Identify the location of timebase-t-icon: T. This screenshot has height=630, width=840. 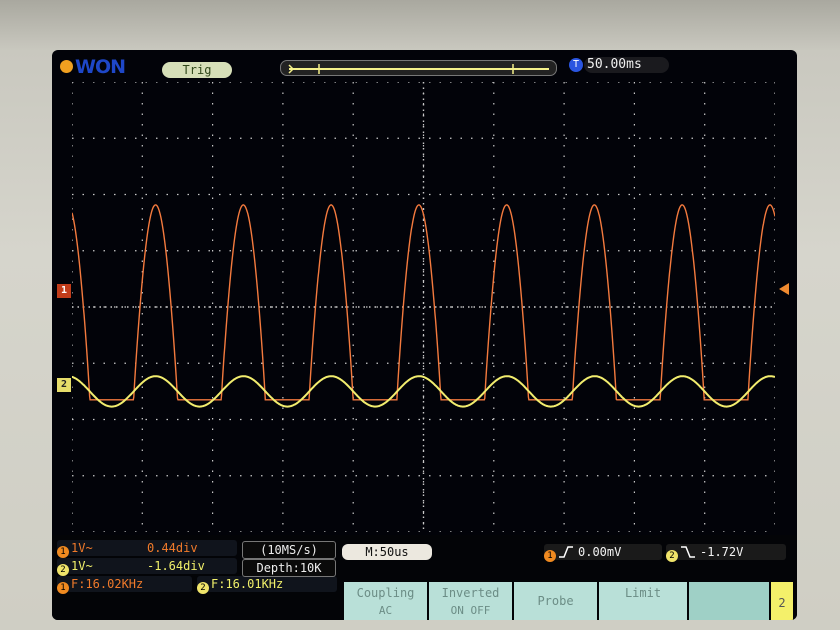
(576, 65).